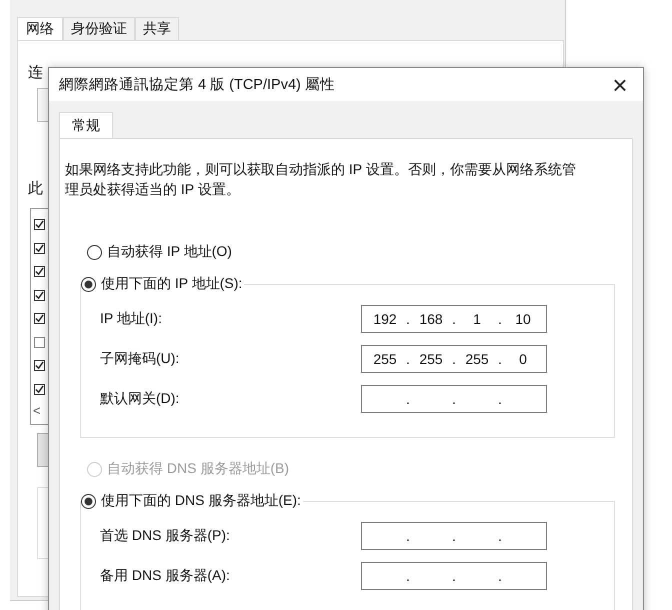 Image resolution: width=672 pixels, height=610 pixels. What do you see at coordinates (157, 28) in the screenshot?
I see `tab: 共享` at bounding box center [157, 28].